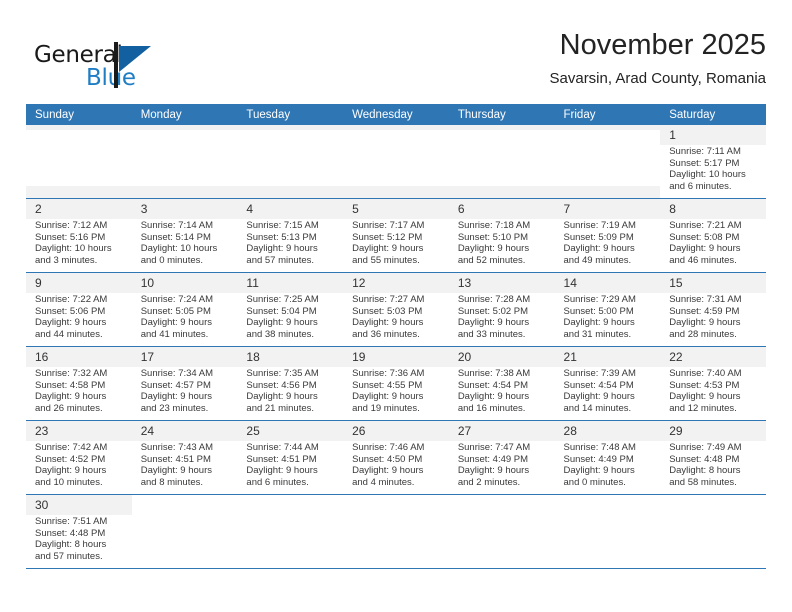 This screenshot has height=612, width=792. What do you see at coordinates (464, 283) in the screenshot?
I see `day-number: 13` at bounding box center [464, 283].